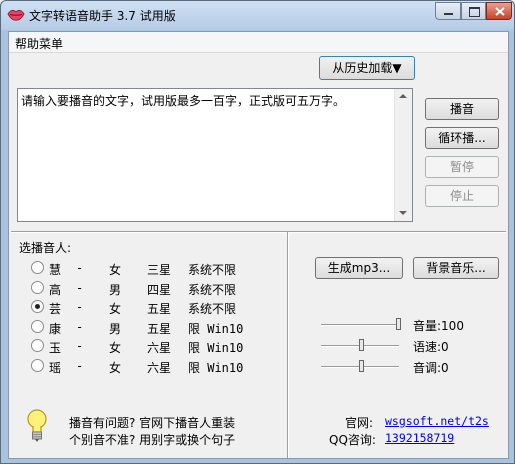 The height and width of the screenshot is (464, 515). Describe the element at coordinates (257, 16) in the screenshot. I see `title-bar: 文字转语音助手 3.7 试用版` at that location.